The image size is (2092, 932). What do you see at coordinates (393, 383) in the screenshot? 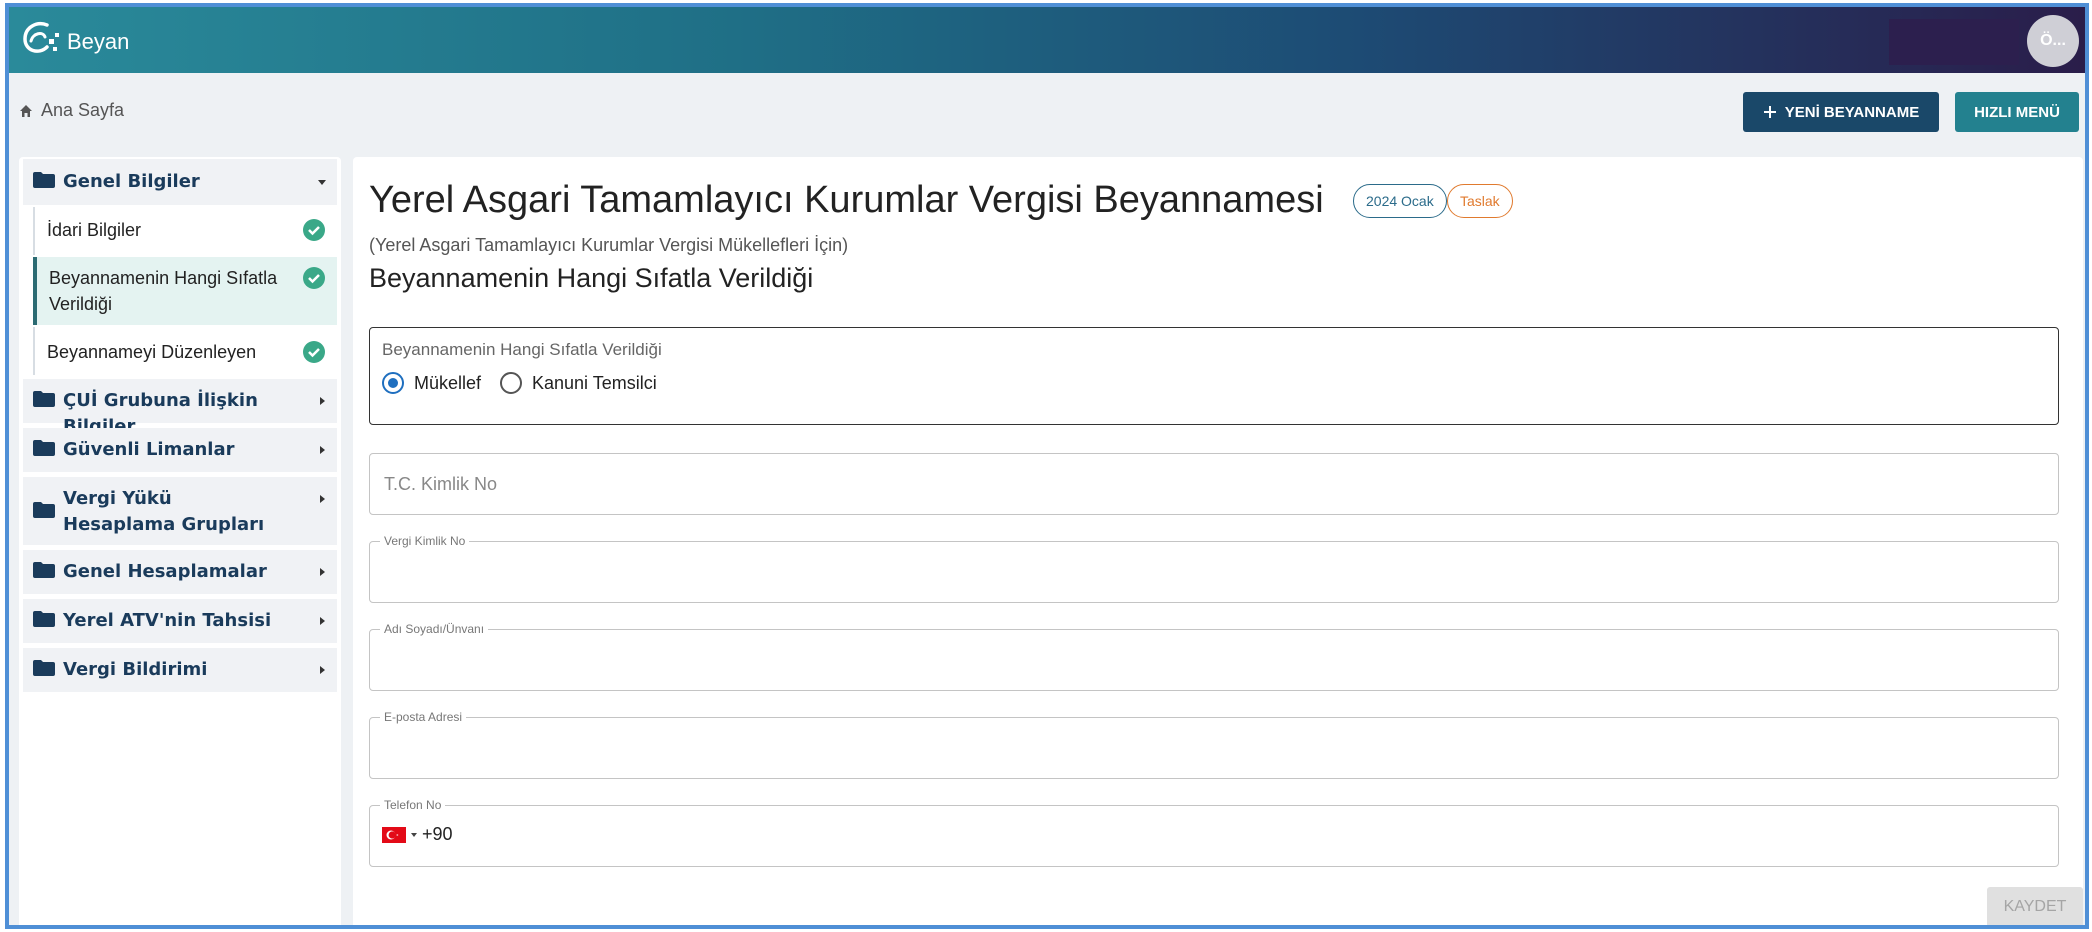
I see `radio-checked-icon` at bounding box center [393, 383].